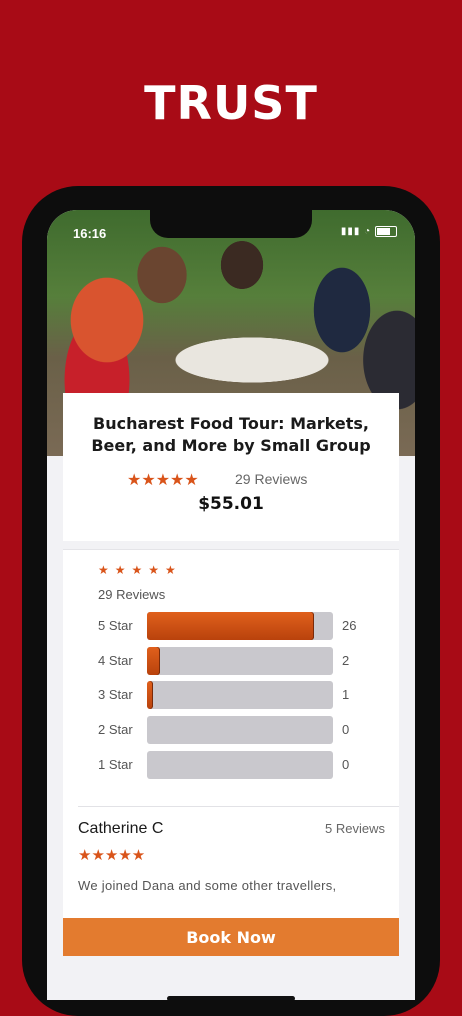 This screenshot has height=1016, width=462. What do you see at coordinates (350, 232) in the screenshot?
I see `signal-icon: ▮▮▮` at bounding box center [350, 232].